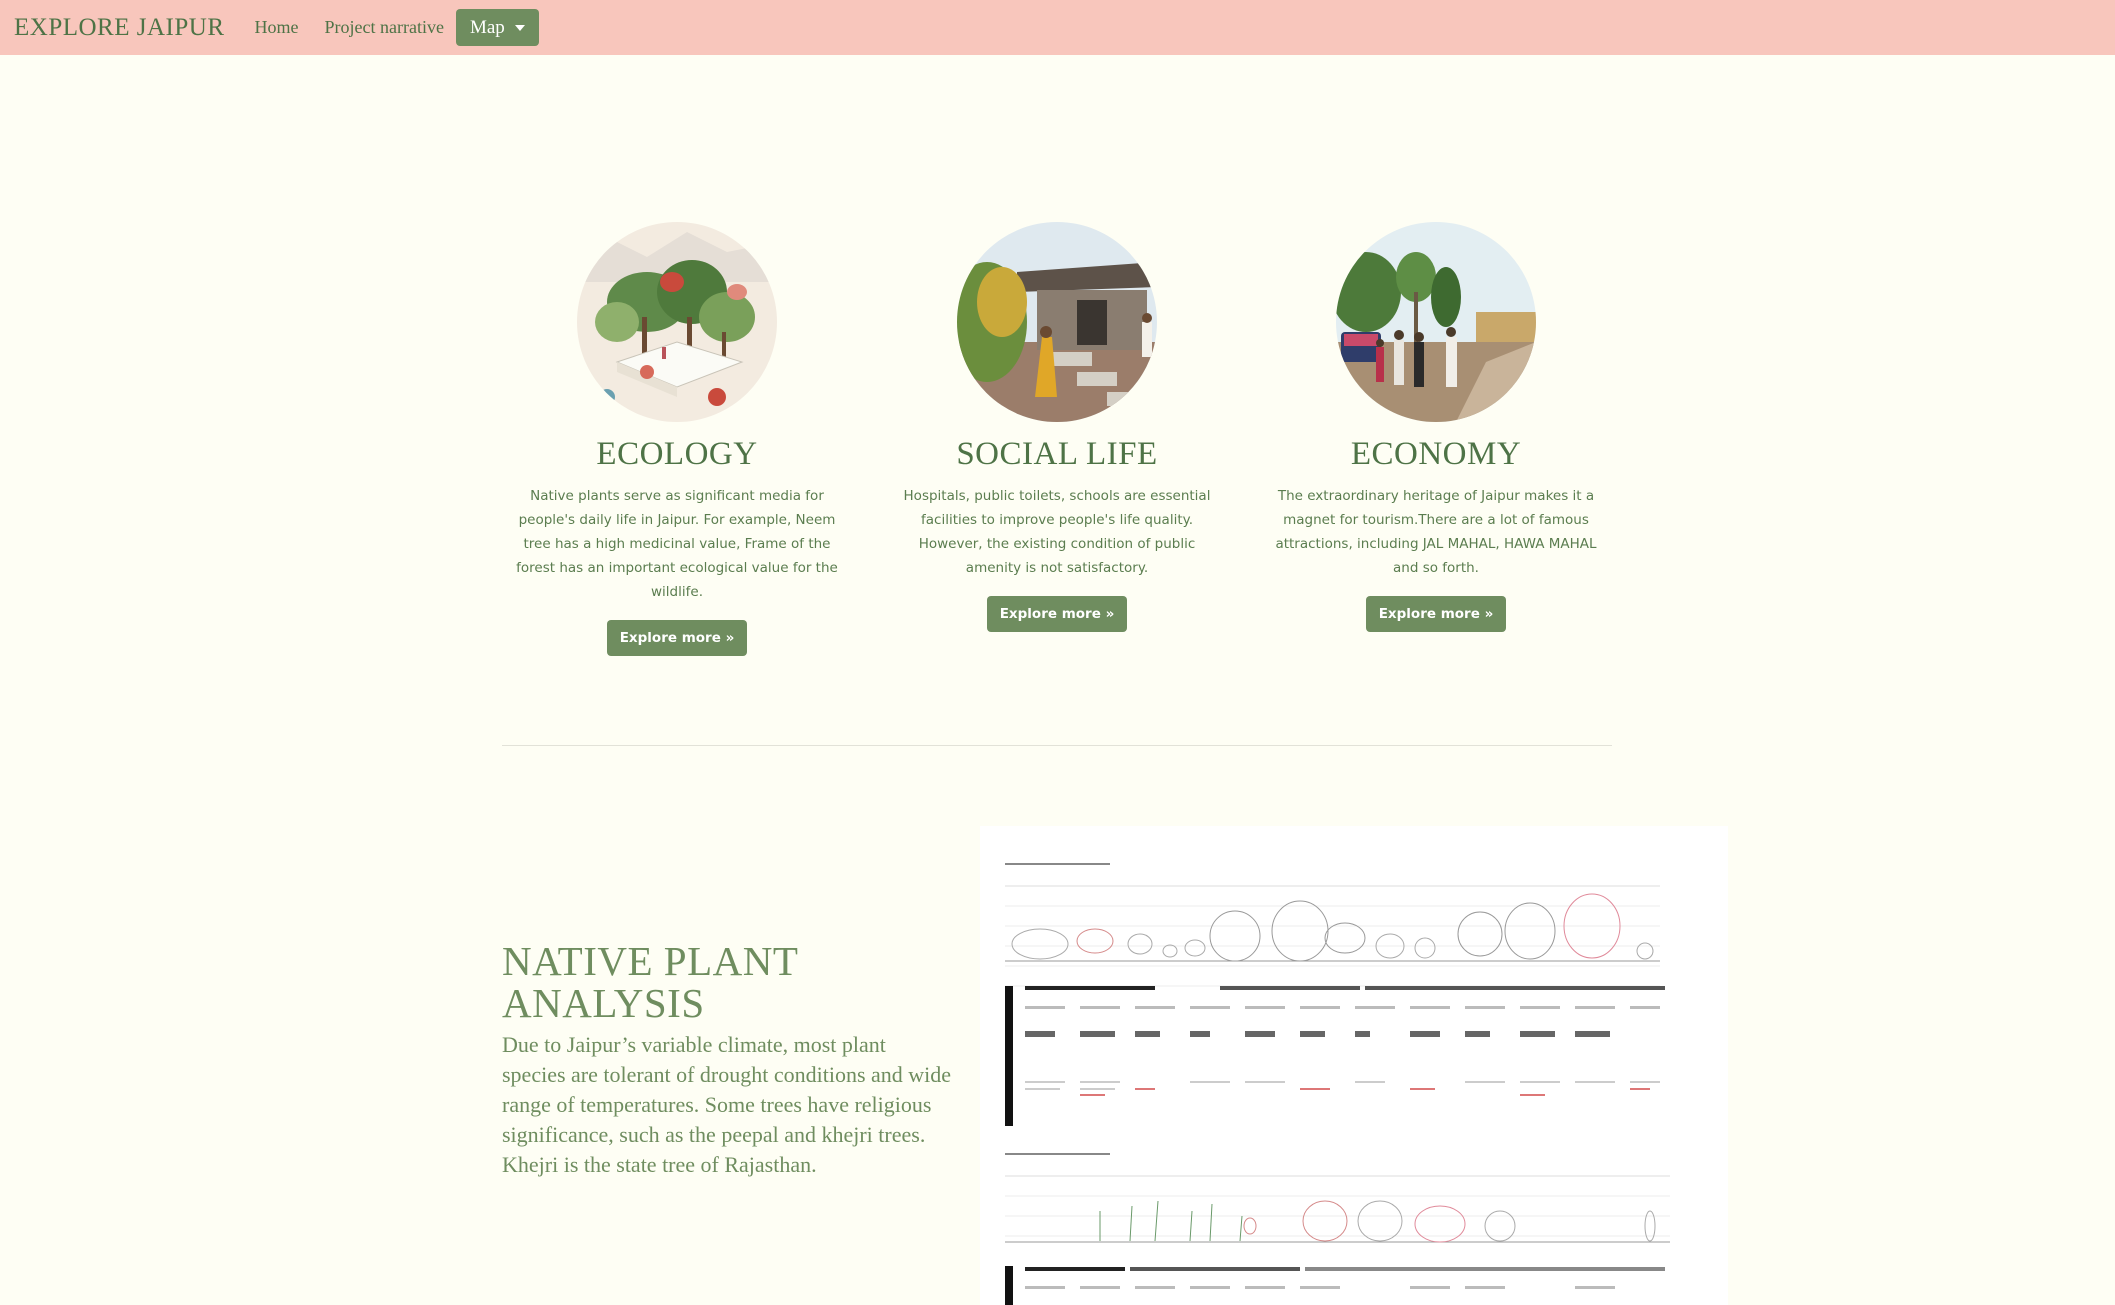  What do you see at coordinates (1057, 322) in the screenshot?
I see `social-life-image` at bounding box center [1057, 322].